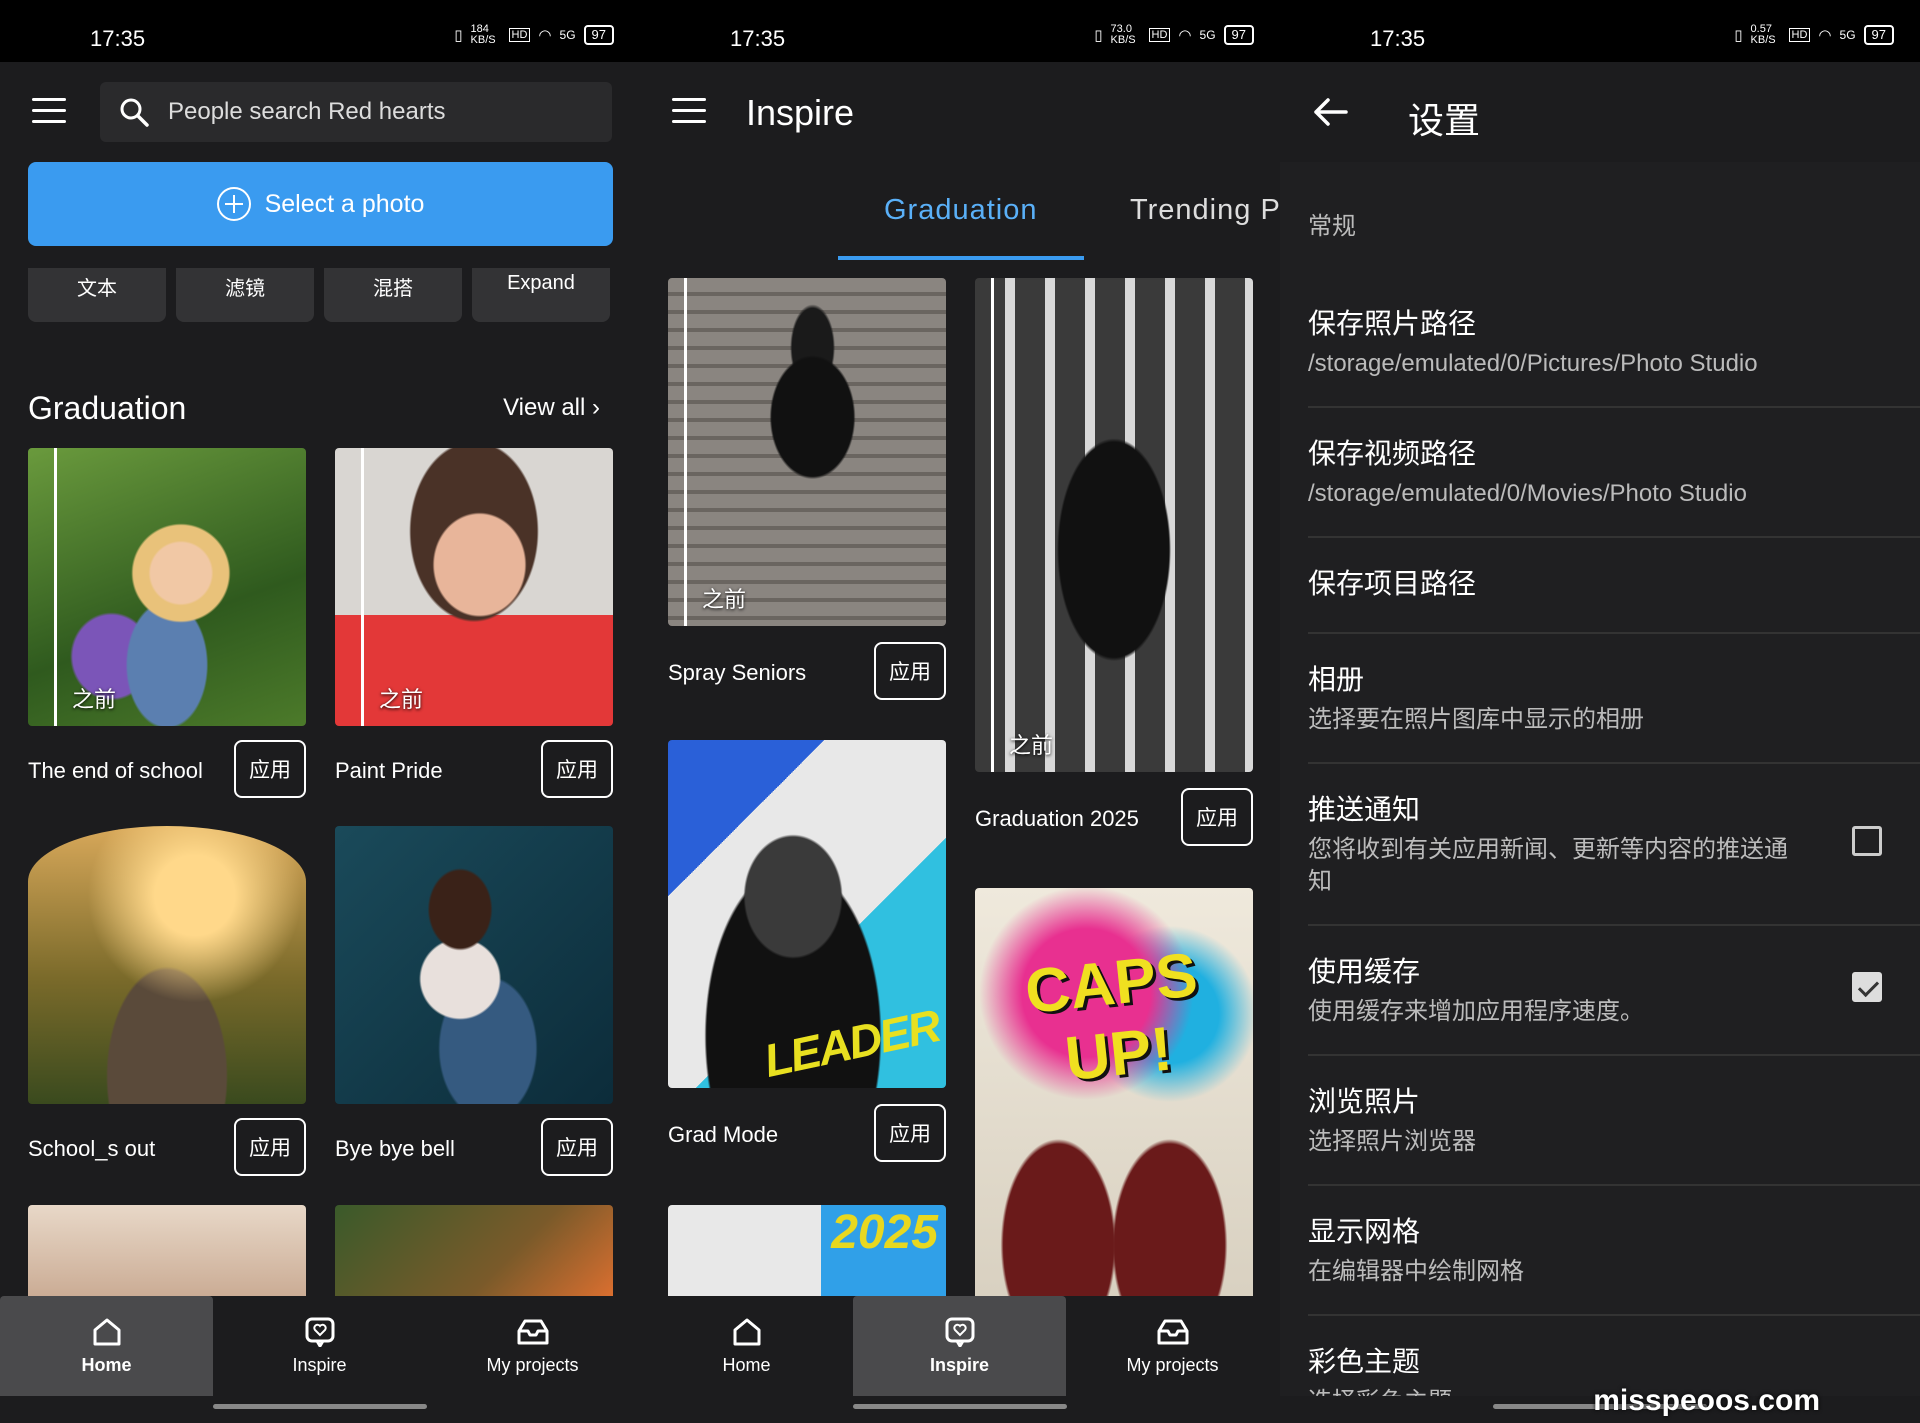 The image size is (1920, 1423). What do you see at coordinates (1763, 34) in the screenshot?
I see `network-speed: 0.57 KB/S` at bounding box center [1763, 34].